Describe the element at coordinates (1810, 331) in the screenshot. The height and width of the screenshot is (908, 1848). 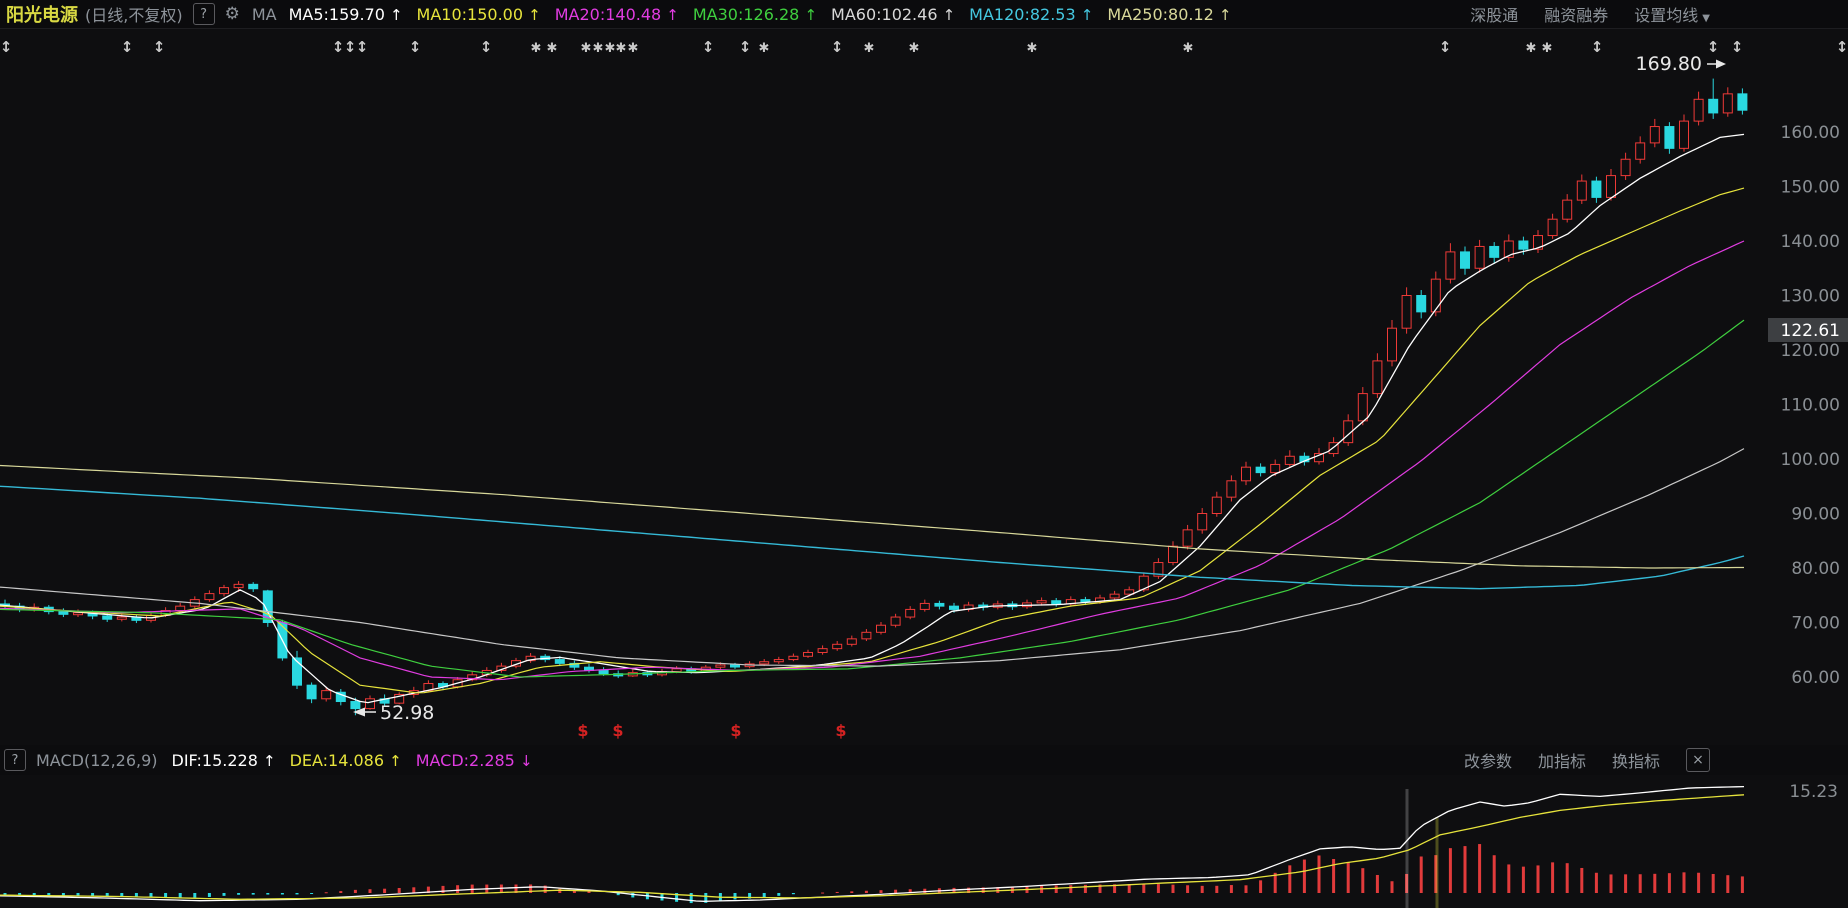
I see `last-price-label: 122.61` at that location.